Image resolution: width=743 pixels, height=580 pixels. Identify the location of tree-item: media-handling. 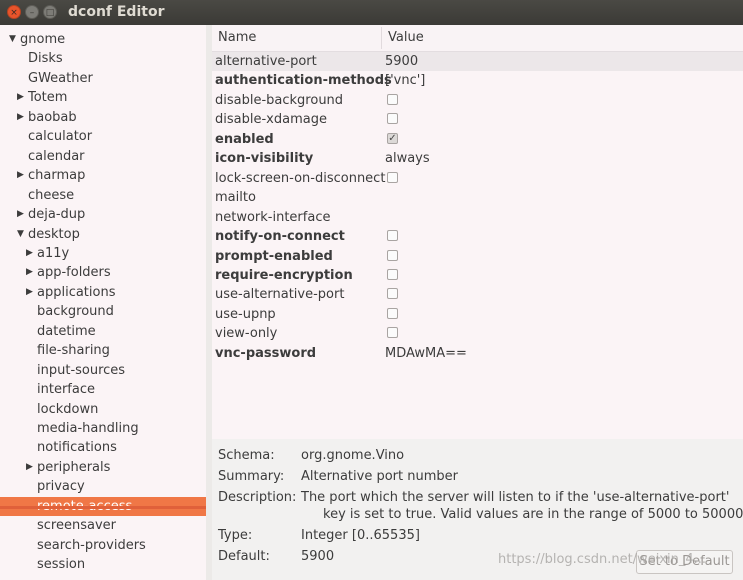
(103, 428).